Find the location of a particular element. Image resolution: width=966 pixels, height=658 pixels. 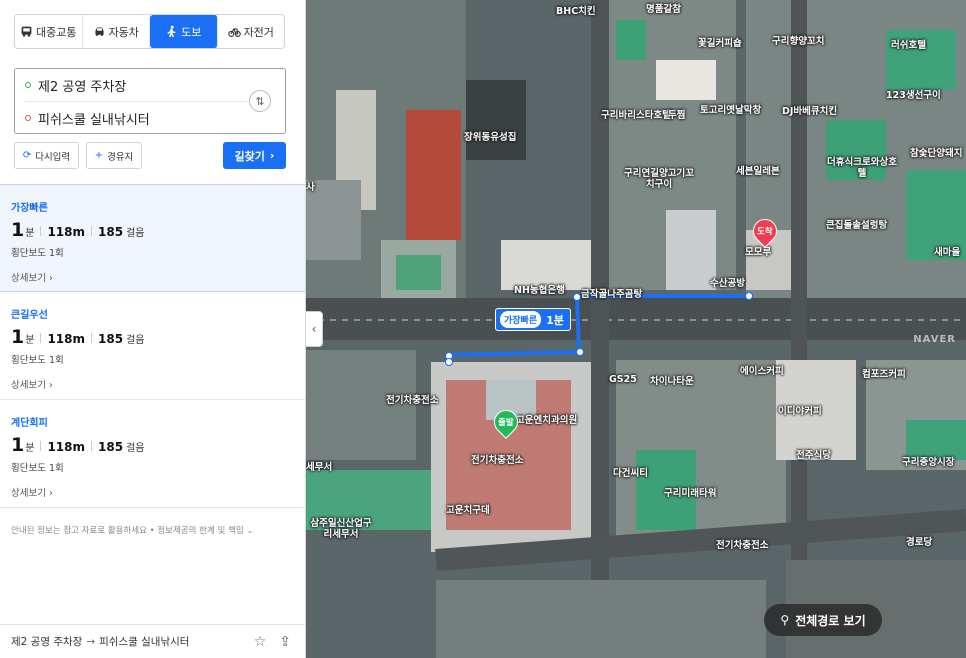

poi-label: 꽃길커피숍 is located at coordinates (720, 43).